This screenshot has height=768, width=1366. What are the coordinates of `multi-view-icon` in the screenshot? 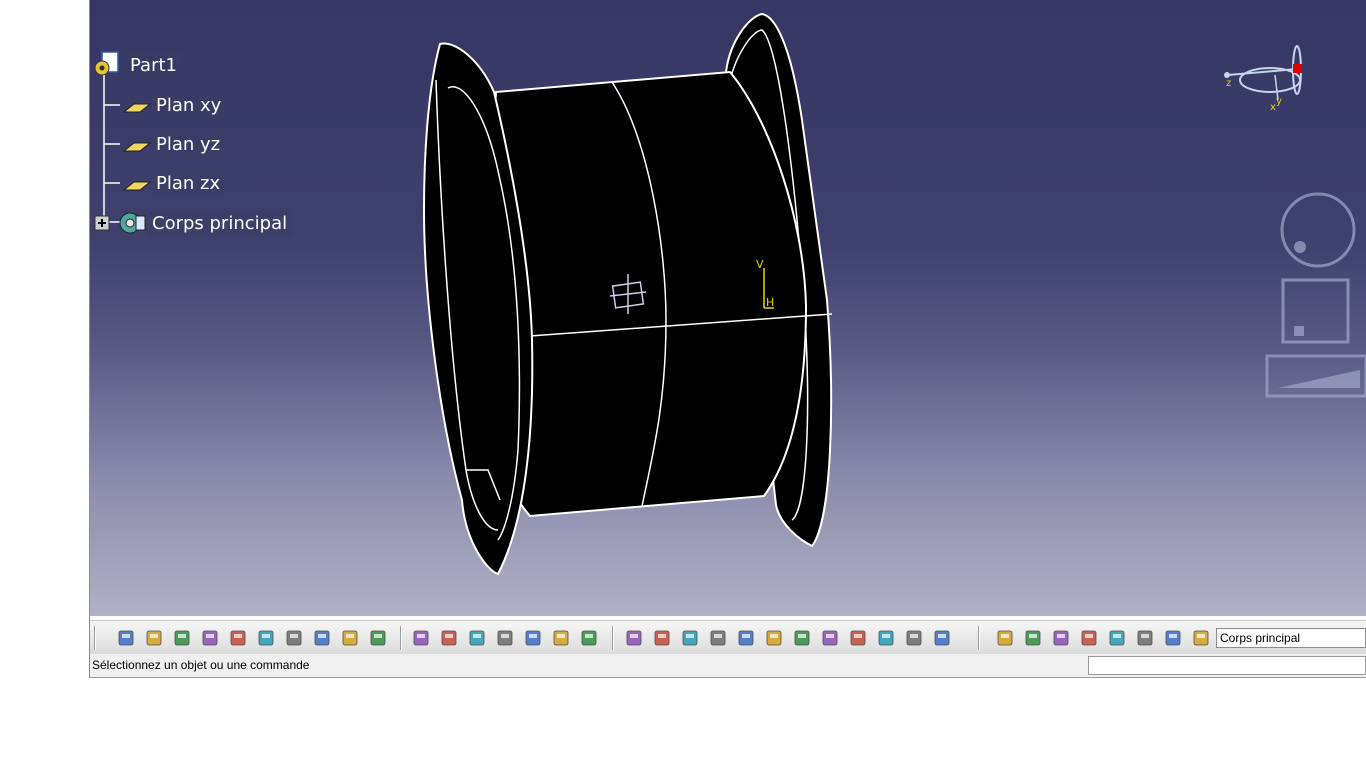 It's located at (830, 638).